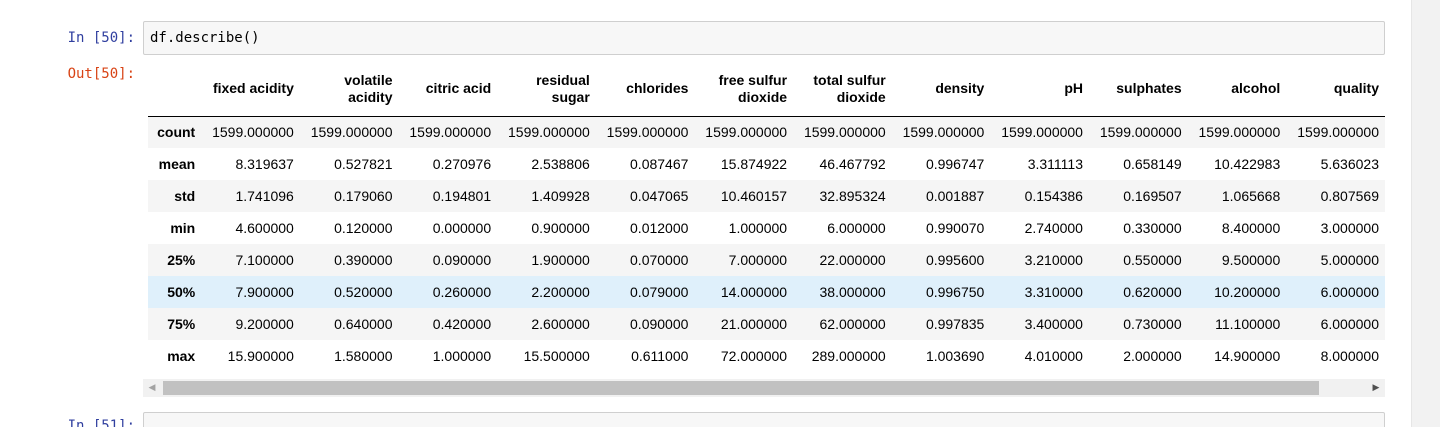  What do you see at coordinates (458, 88) in the screenshot?
I see `column-header-text: citric acid` at bounding box center [458, 88].